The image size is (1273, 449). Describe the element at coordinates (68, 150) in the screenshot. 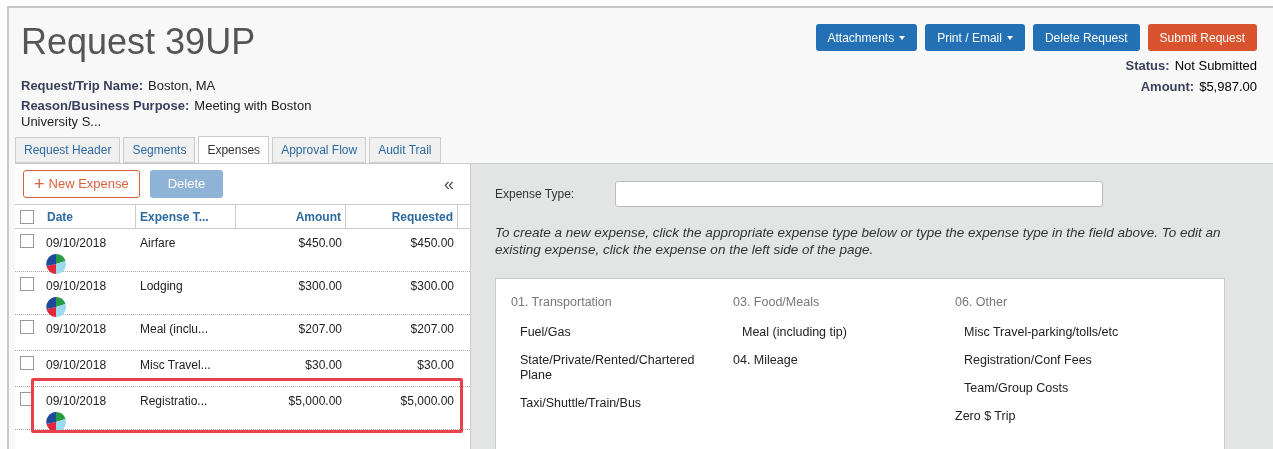

I see `tab: Request Header` at that location.